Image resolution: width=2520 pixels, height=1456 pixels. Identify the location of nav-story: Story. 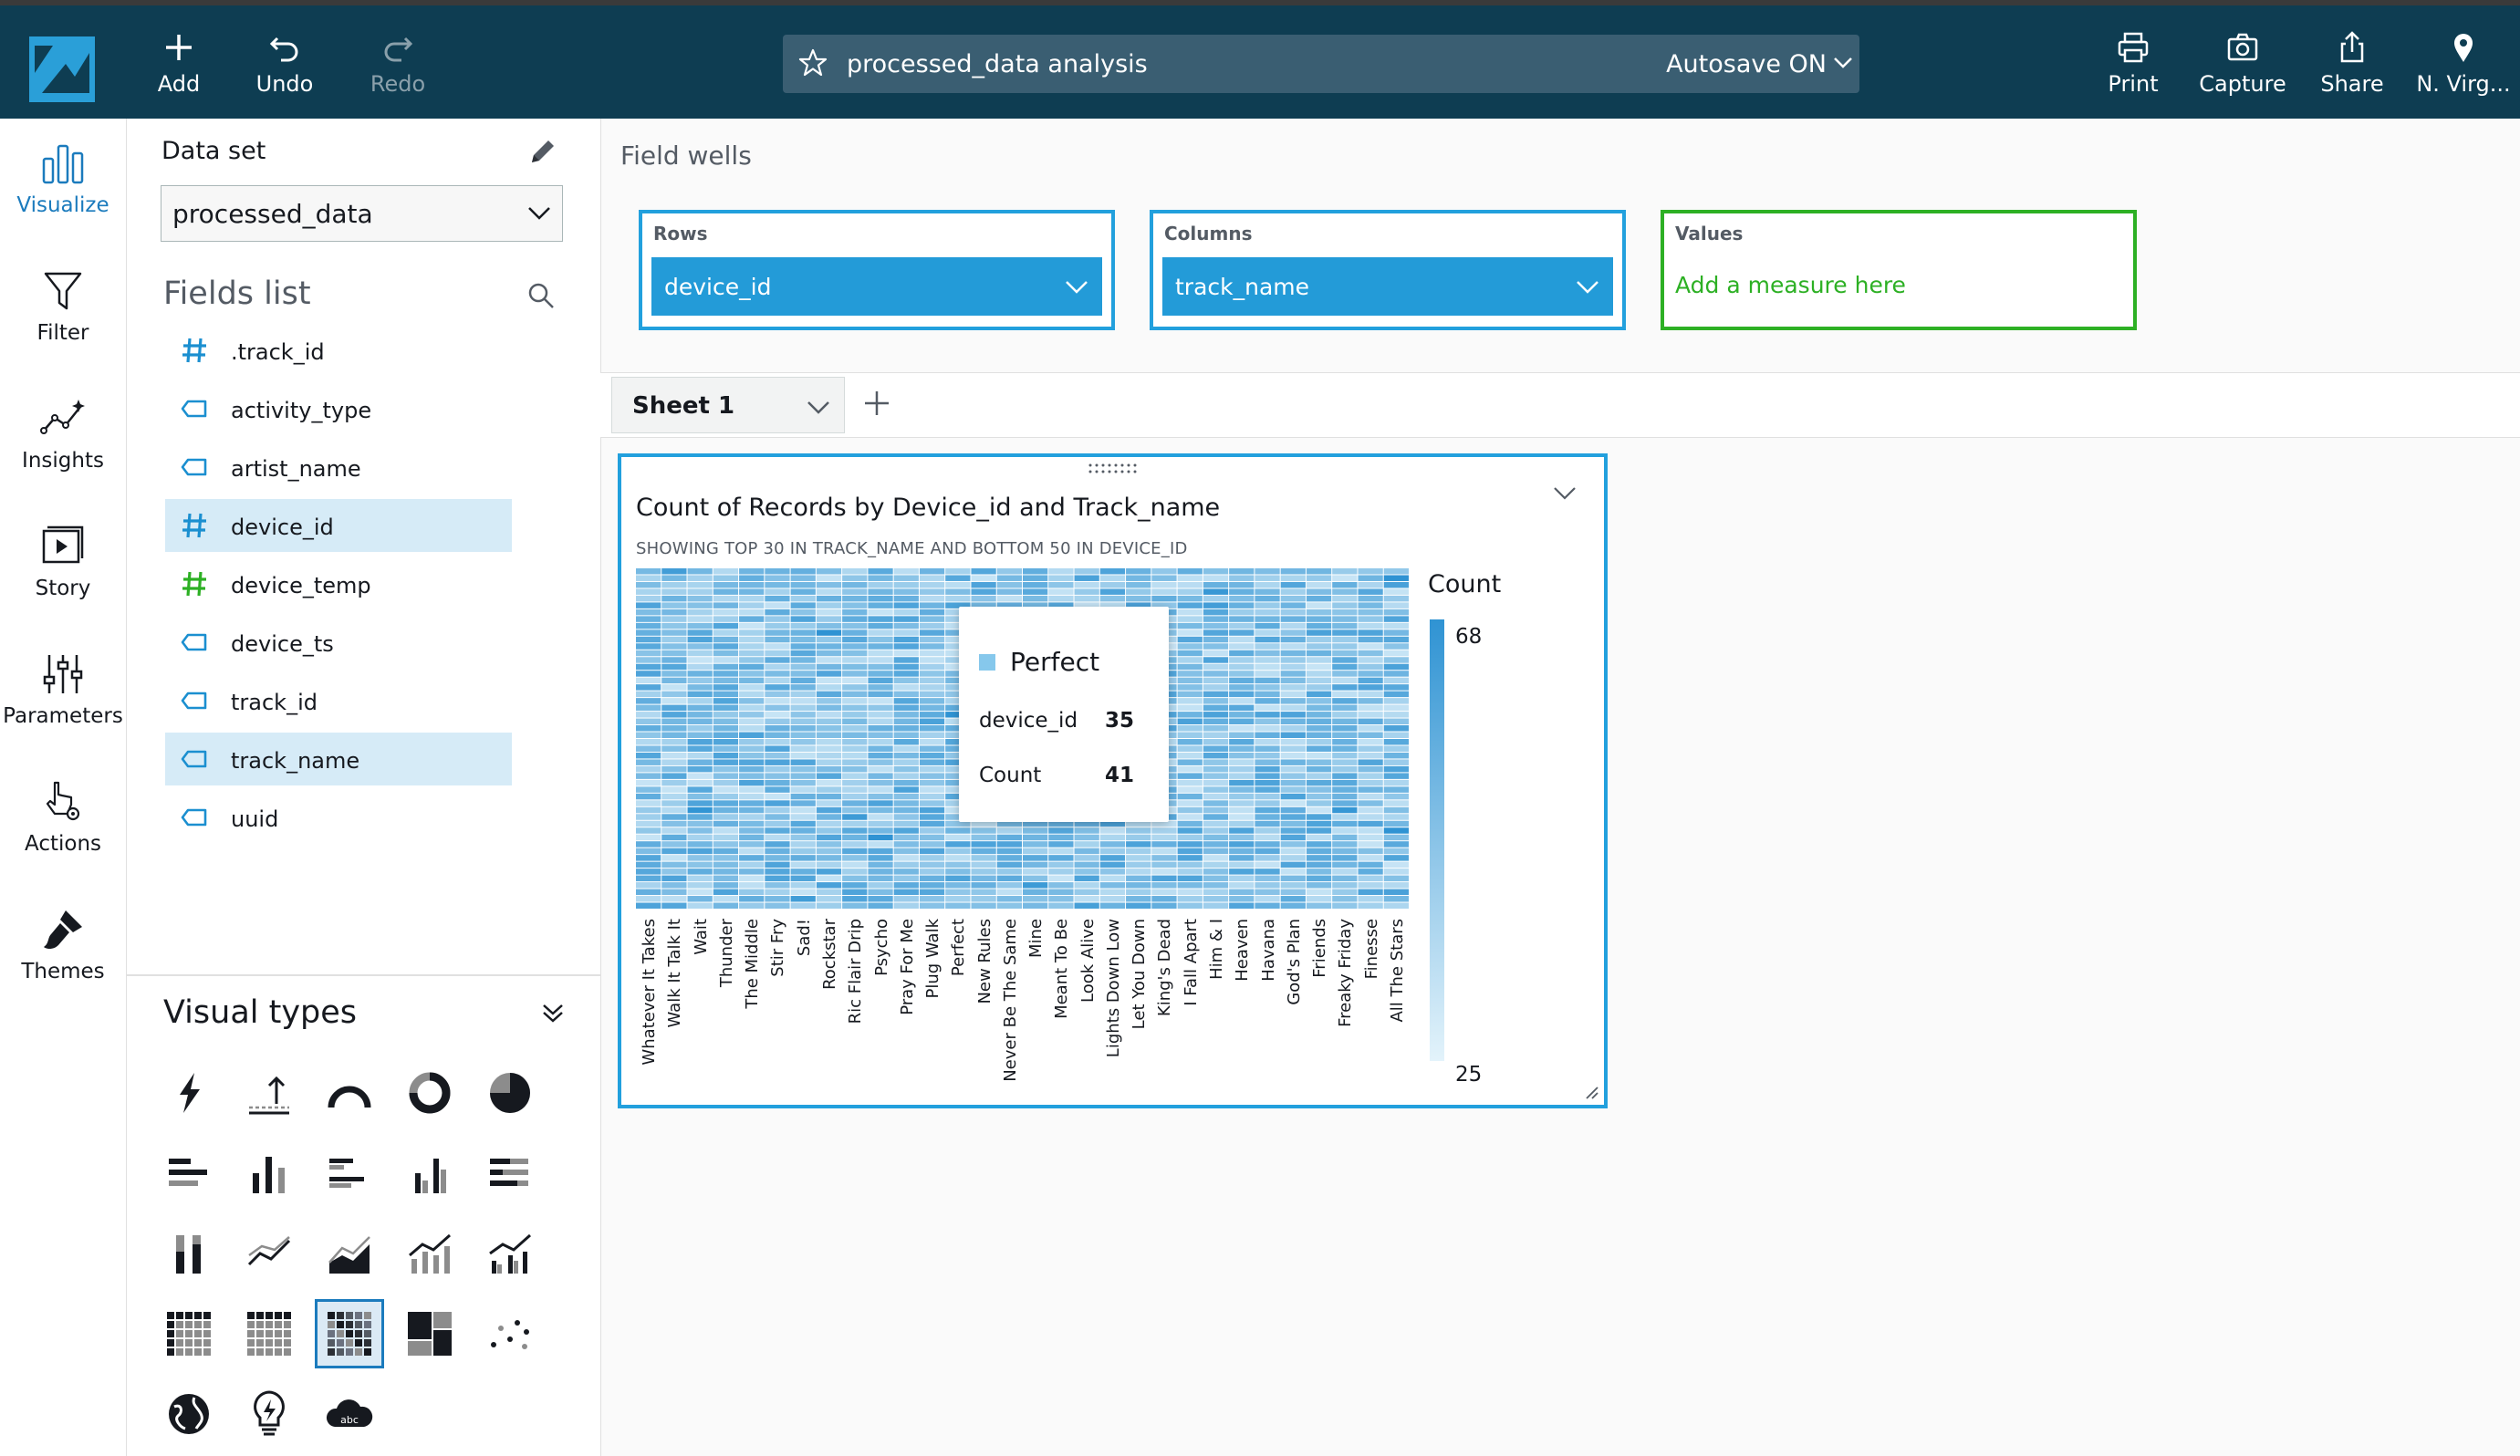
(63, 561).